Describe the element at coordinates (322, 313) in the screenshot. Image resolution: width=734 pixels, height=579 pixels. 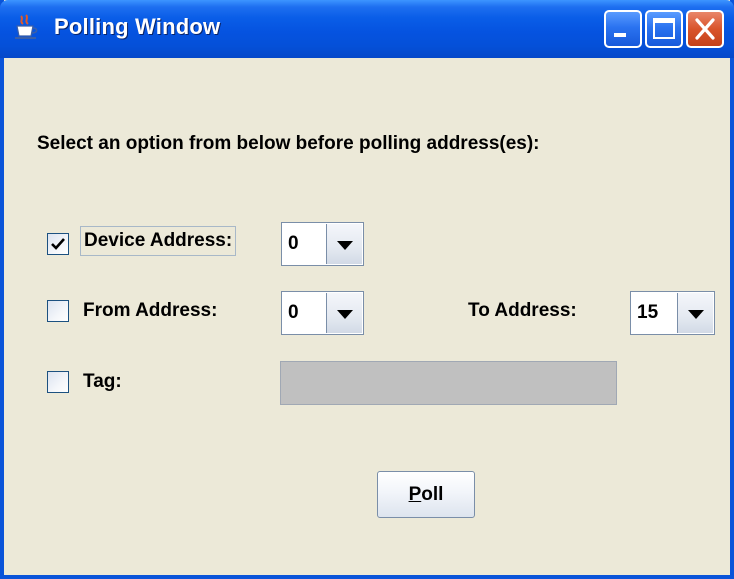
I see `from-address-combo: 0` at that location.